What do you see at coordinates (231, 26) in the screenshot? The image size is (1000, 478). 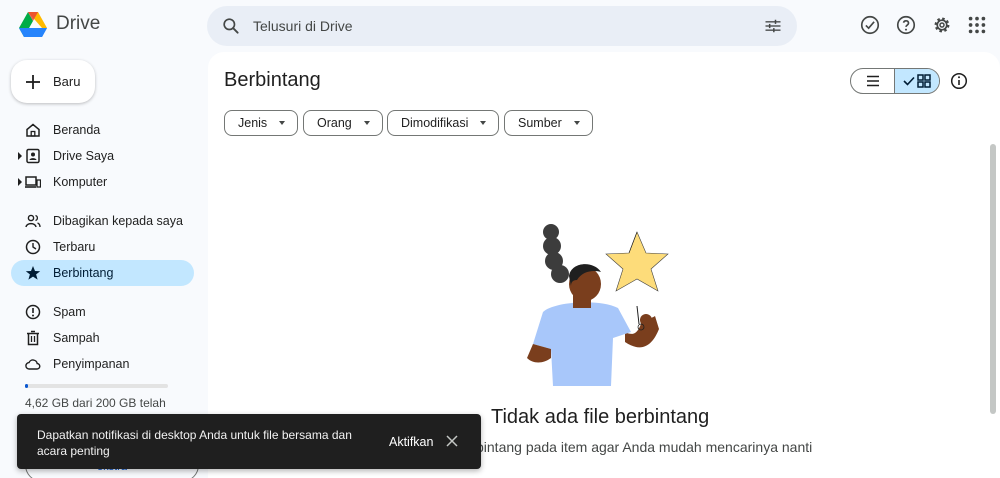 I see `search-icon` at bounding box center [231, 26].